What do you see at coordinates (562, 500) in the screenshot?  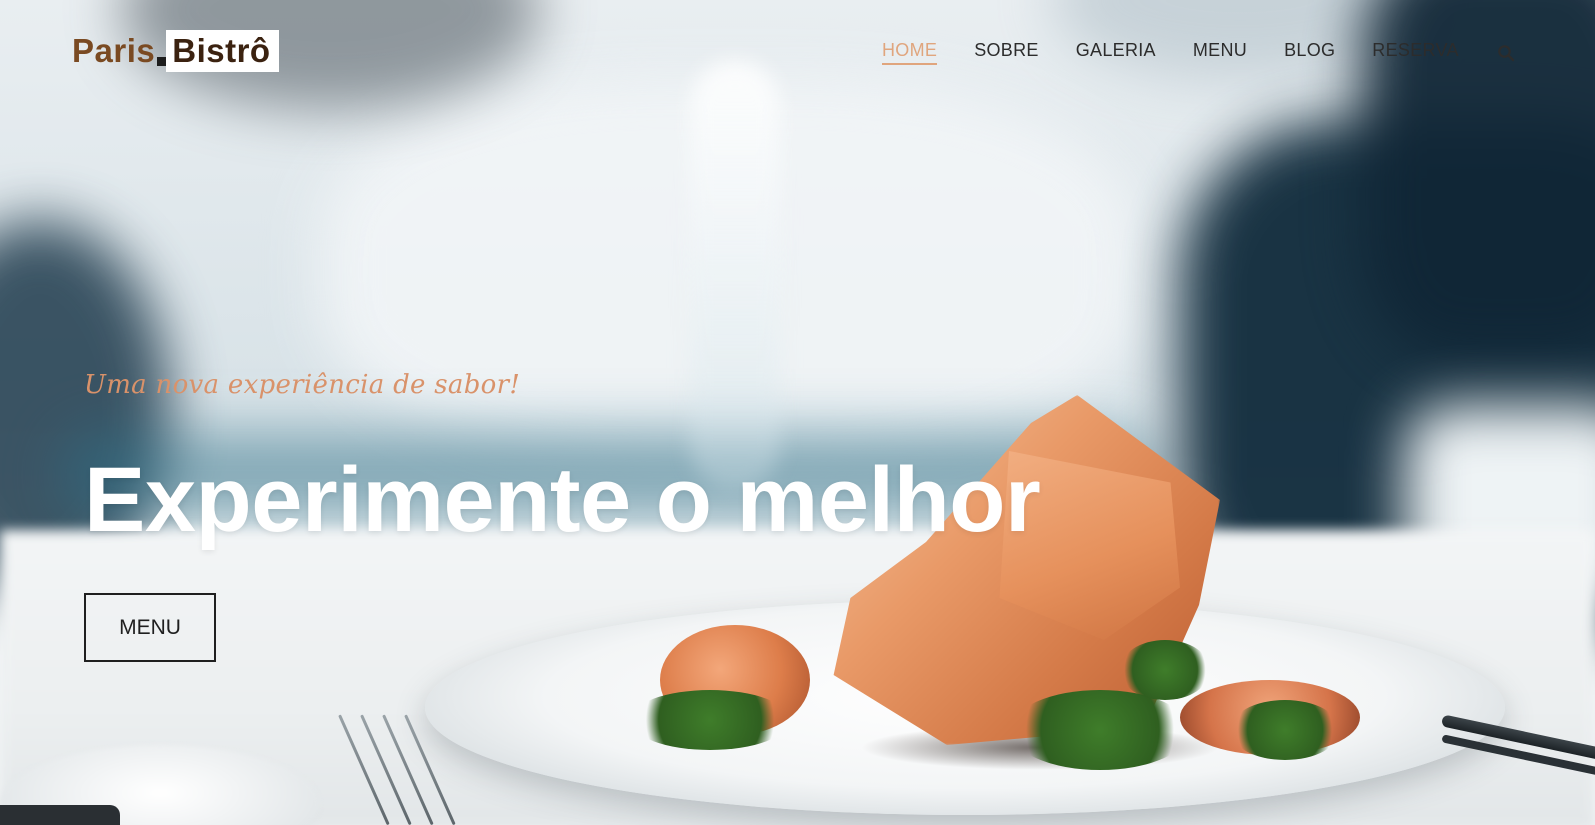 I see `hero-headline: Experimente o melhor` at bounding box center [562, 500].